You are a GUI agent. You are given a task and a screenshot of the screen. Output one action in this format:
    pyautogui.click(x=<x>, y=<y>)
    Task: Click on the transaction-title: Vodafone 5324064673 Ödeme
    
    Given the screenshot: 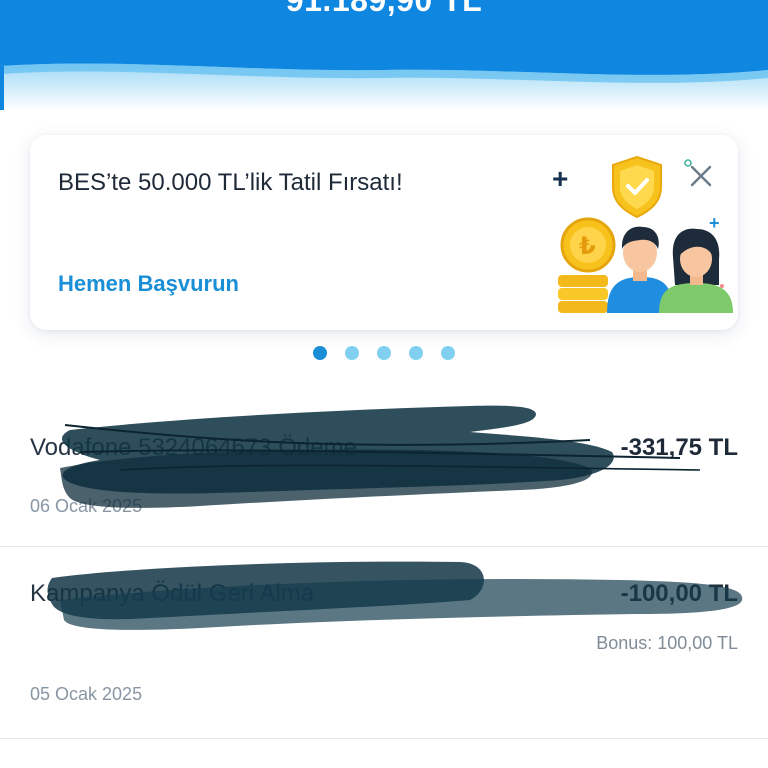 What is the action you would take?
    pyautogui.click(x=193, y=447)
    